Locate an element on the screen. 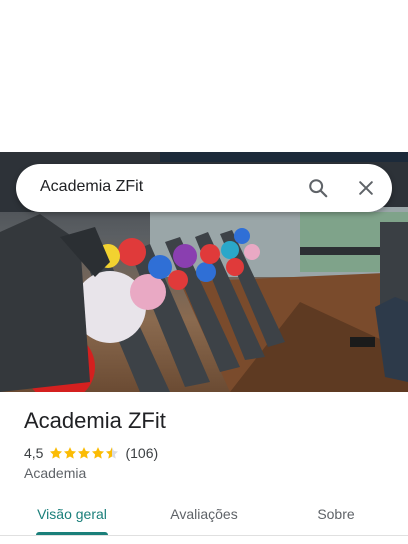 The image size is (408, 544). place-tabs: Visão geral Avaliações Sobre is located at coordinates (204, 516).